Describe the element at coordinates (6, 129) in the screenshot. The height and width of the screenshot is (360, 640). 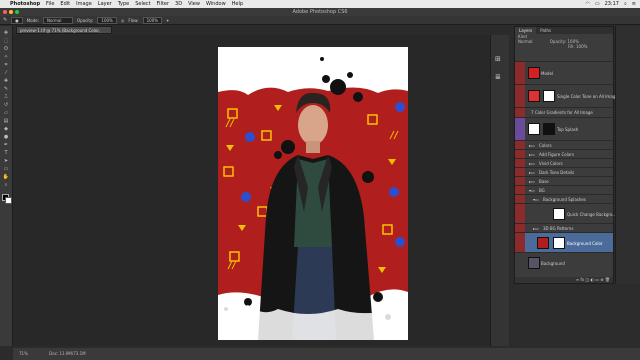
I see `blur-tool-icon: ◆` at that location.